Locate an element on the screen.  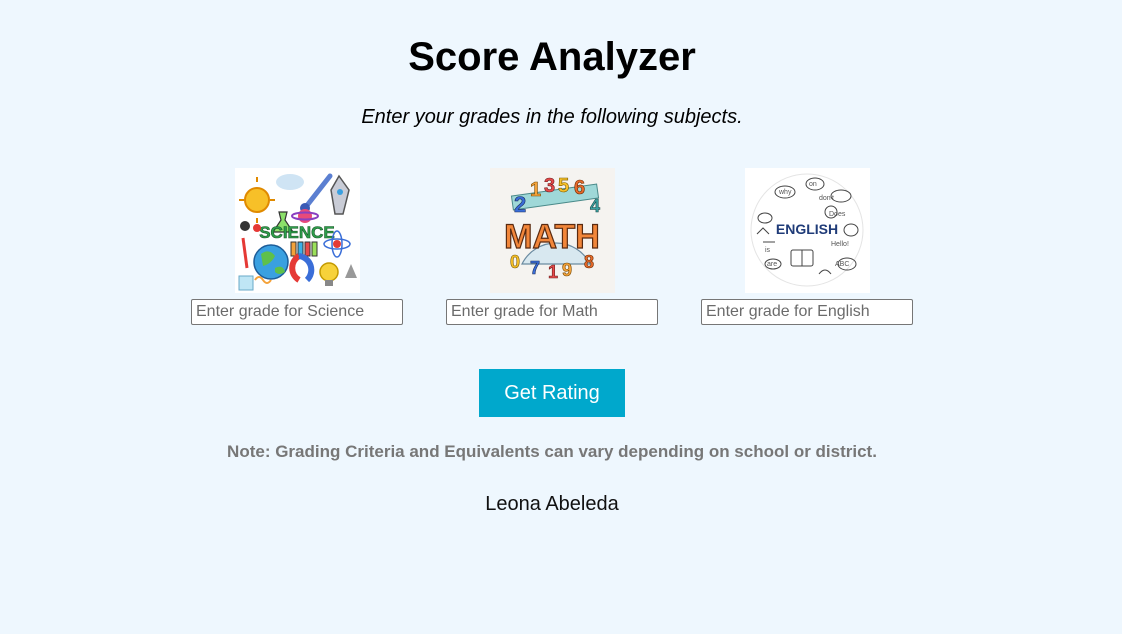
svg-text: 8 is located at coordinates (589, 262).